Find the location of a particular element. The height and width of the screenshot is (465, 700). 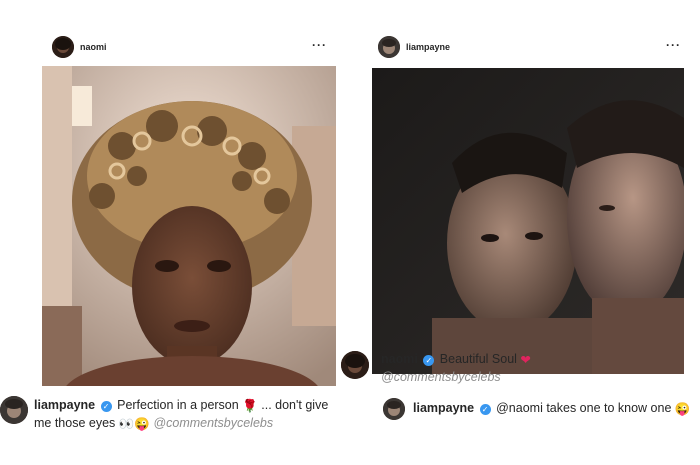

comment-username: naomi is located at coordinates (399, 359).